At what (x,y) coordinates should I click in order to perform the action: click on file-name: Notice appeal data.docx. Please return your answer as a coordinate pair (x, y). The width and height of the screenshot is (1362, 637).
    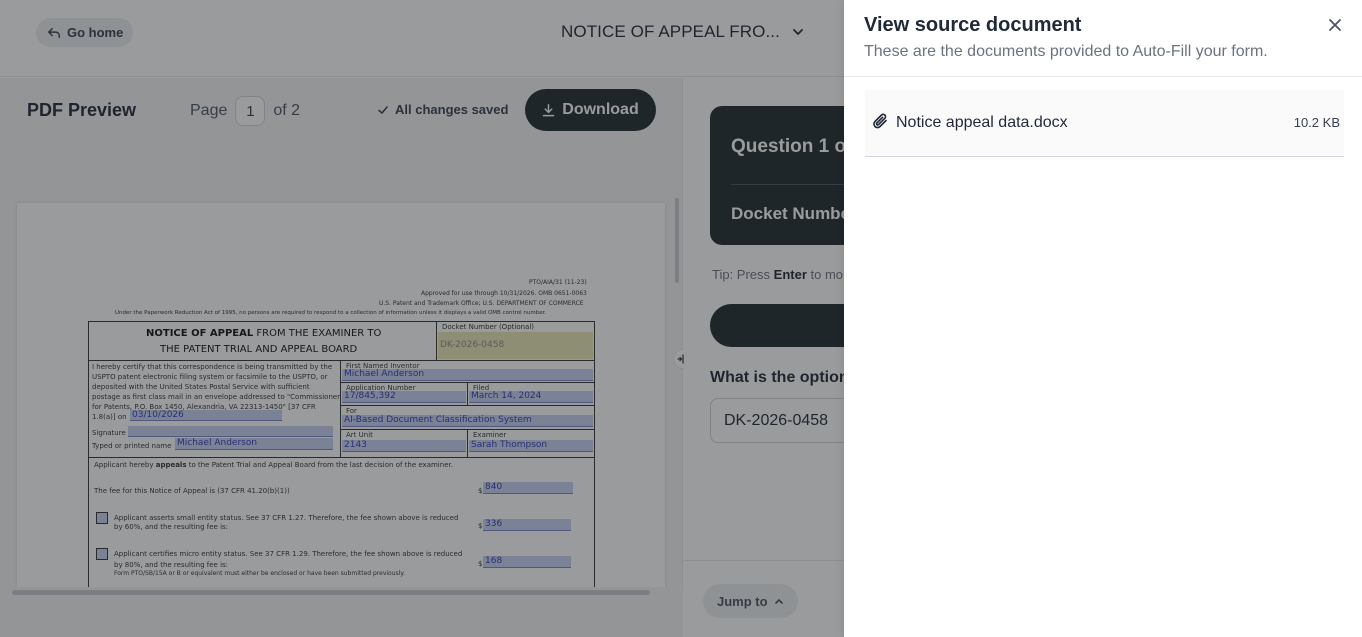
    Looking at the image, I should click on (982, 122).